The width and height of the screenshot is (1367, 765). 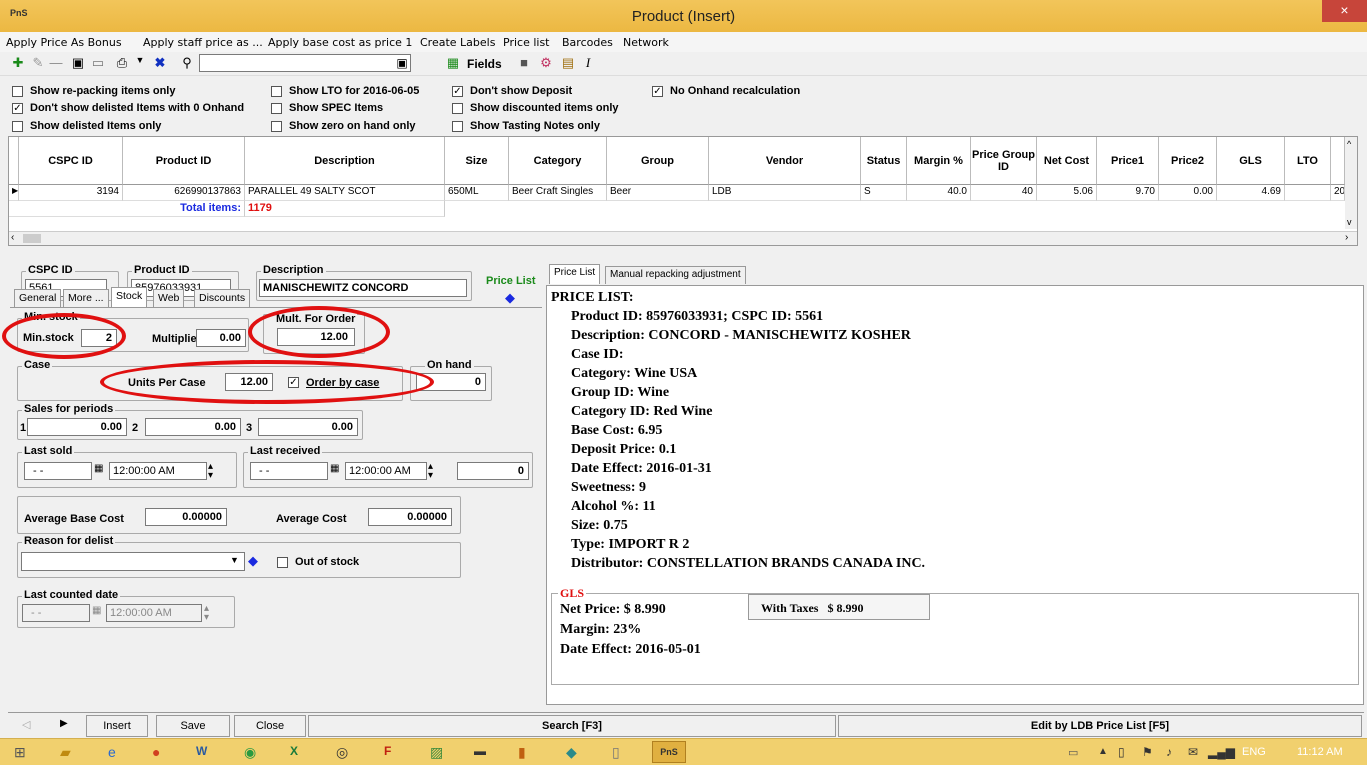 What do you see at coordinates (616, 752) in the screenshot?
I see `notepad-icon: ▯` at bounding box center [616, 752].